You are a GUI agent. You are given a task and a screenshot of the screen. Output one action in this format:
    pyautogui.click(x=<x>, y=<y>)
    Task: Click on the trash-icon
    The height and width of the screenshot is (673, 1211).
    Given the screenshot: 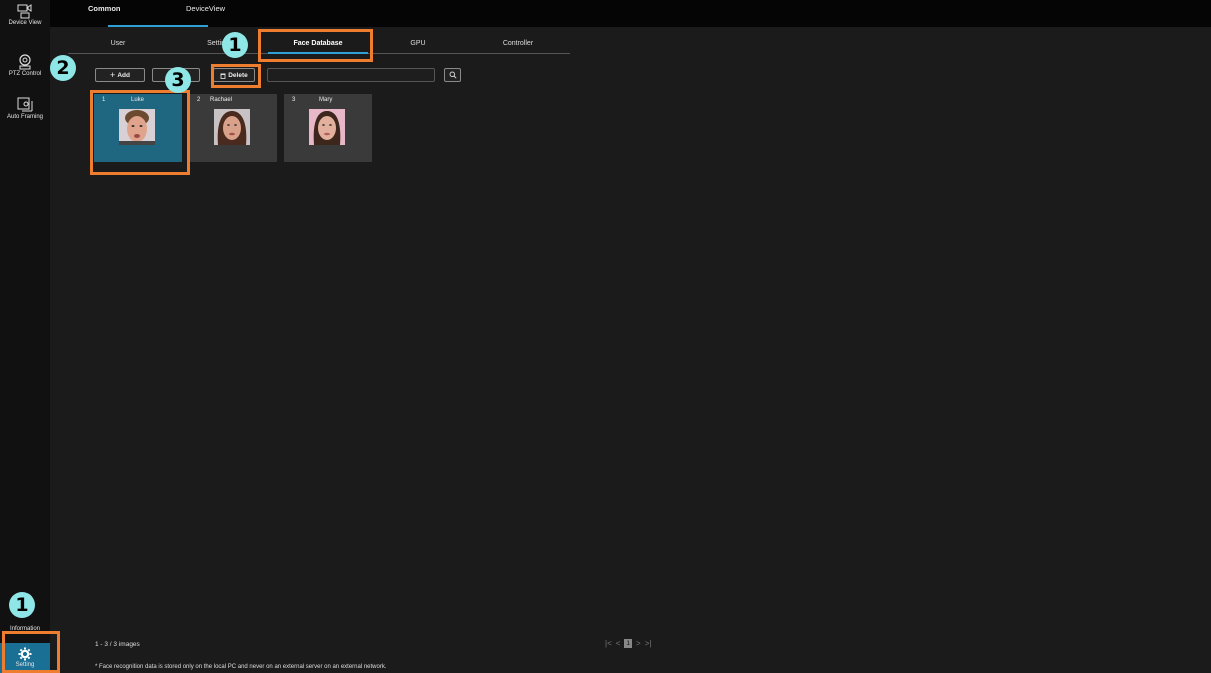 What is the action you would take?
    pyautogui.click(x=223, y=76)
    